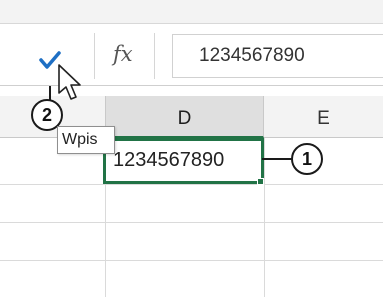  I want to click on column-header-e: E, so click(323, 117).